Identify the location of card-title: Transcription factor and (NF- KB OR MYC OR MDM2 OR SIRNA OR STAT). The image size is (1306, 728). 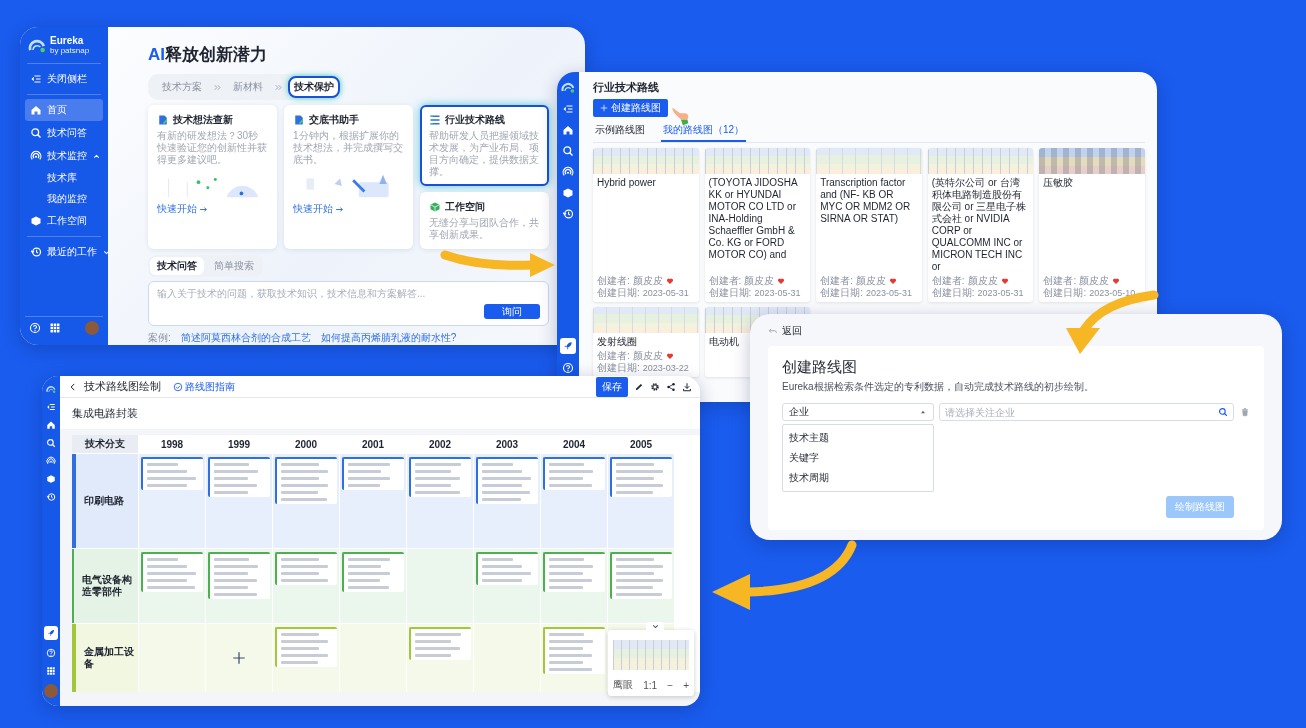
(865, 200).